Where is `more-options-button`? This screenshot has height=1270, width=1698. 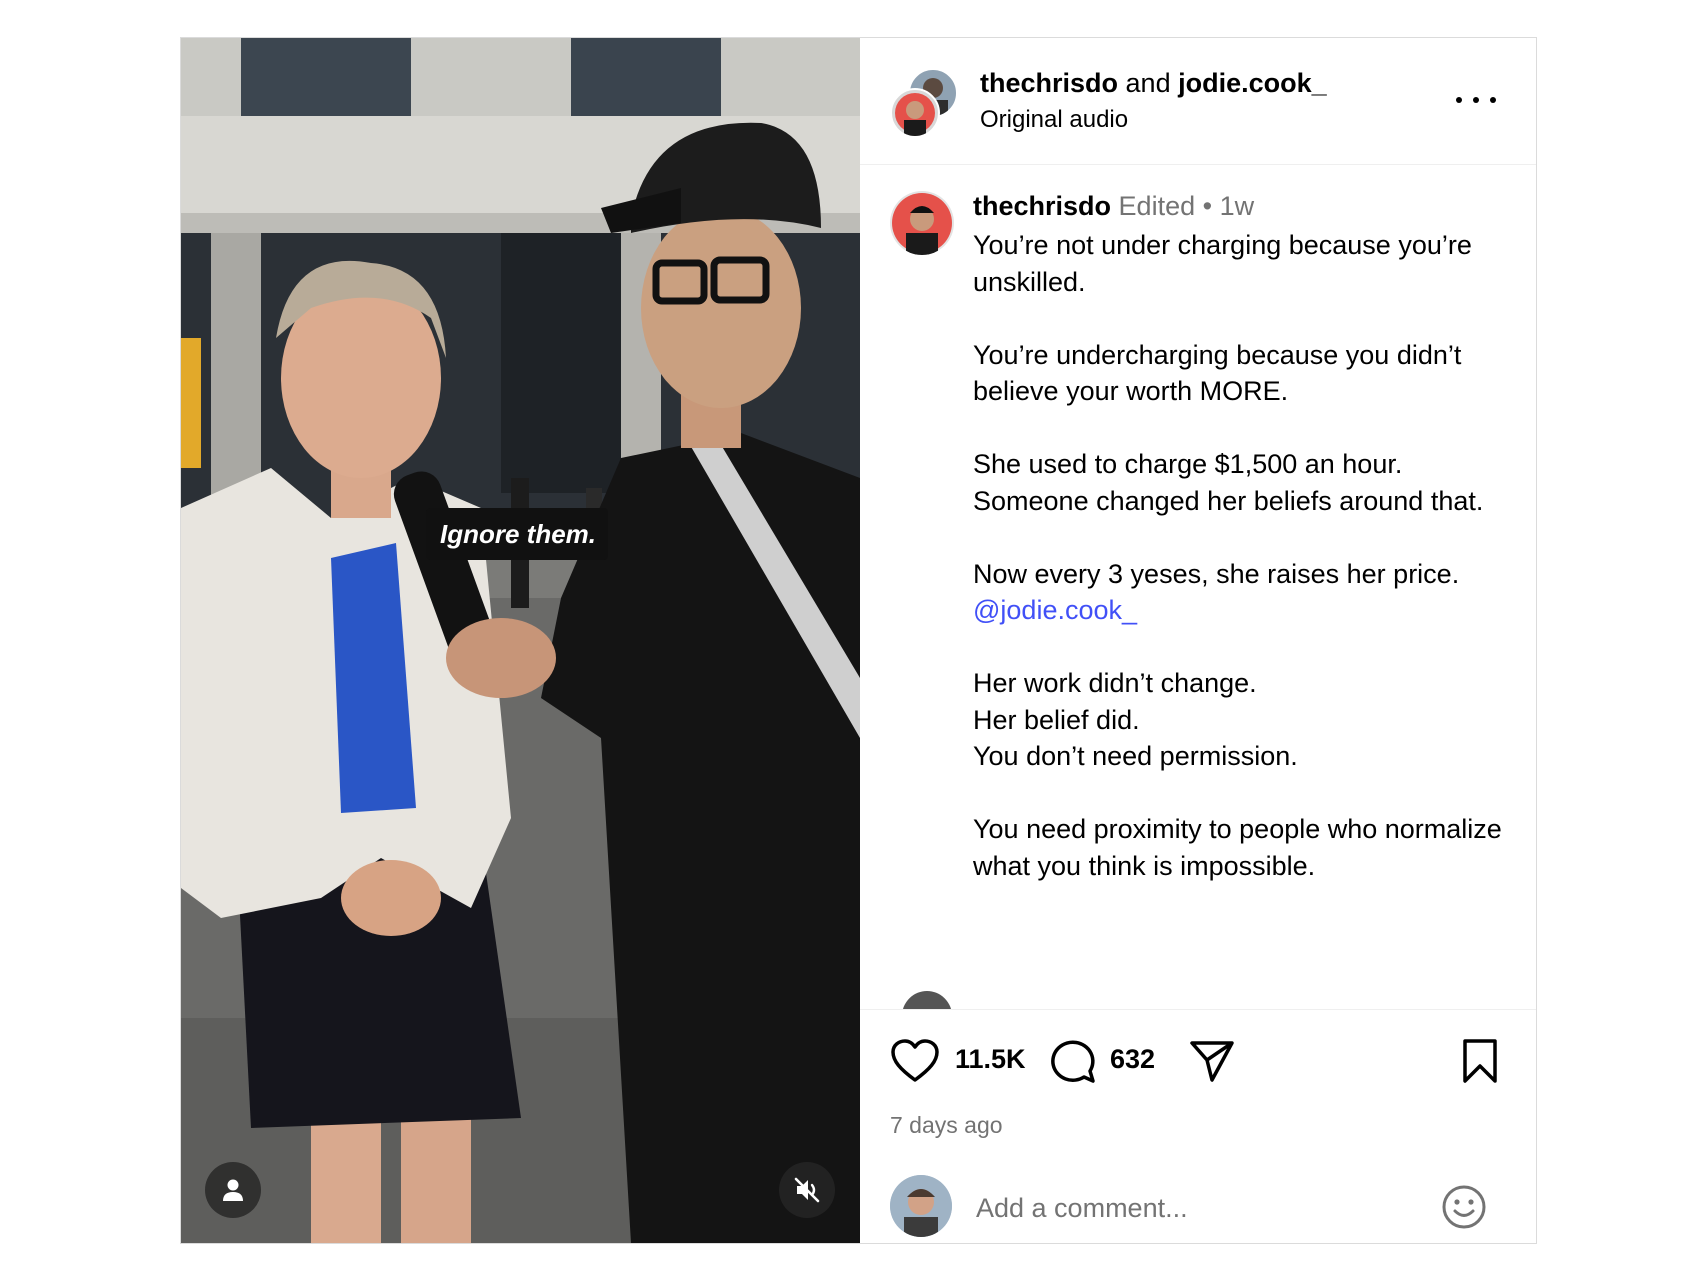 more-options-button is located at coordinates (1476, 100).